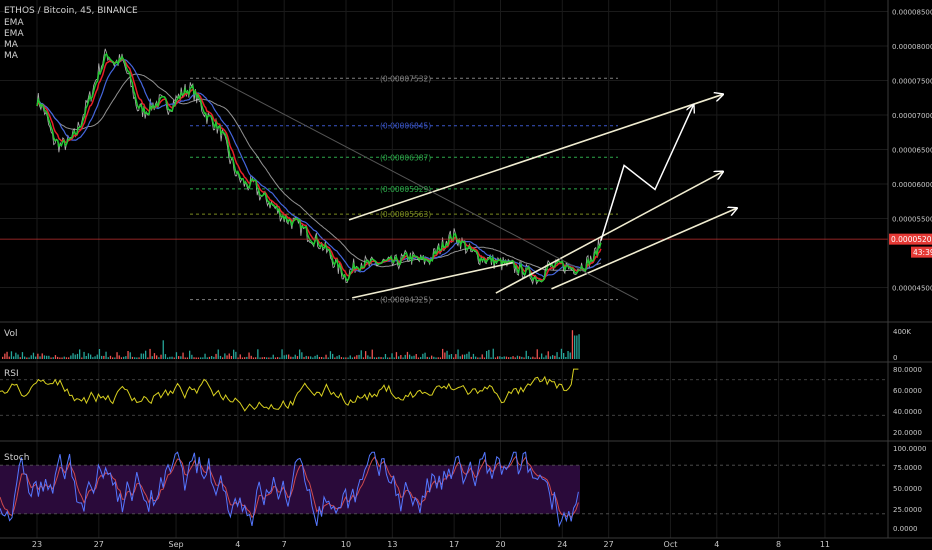 This screenshot has width=932, height=550. What do you see at coordinates (71, 11) in the screenshot?
I see `symbol-title: ETHOS / Bitcoin, 45, BINANCE` at bounding box center [71, 11].